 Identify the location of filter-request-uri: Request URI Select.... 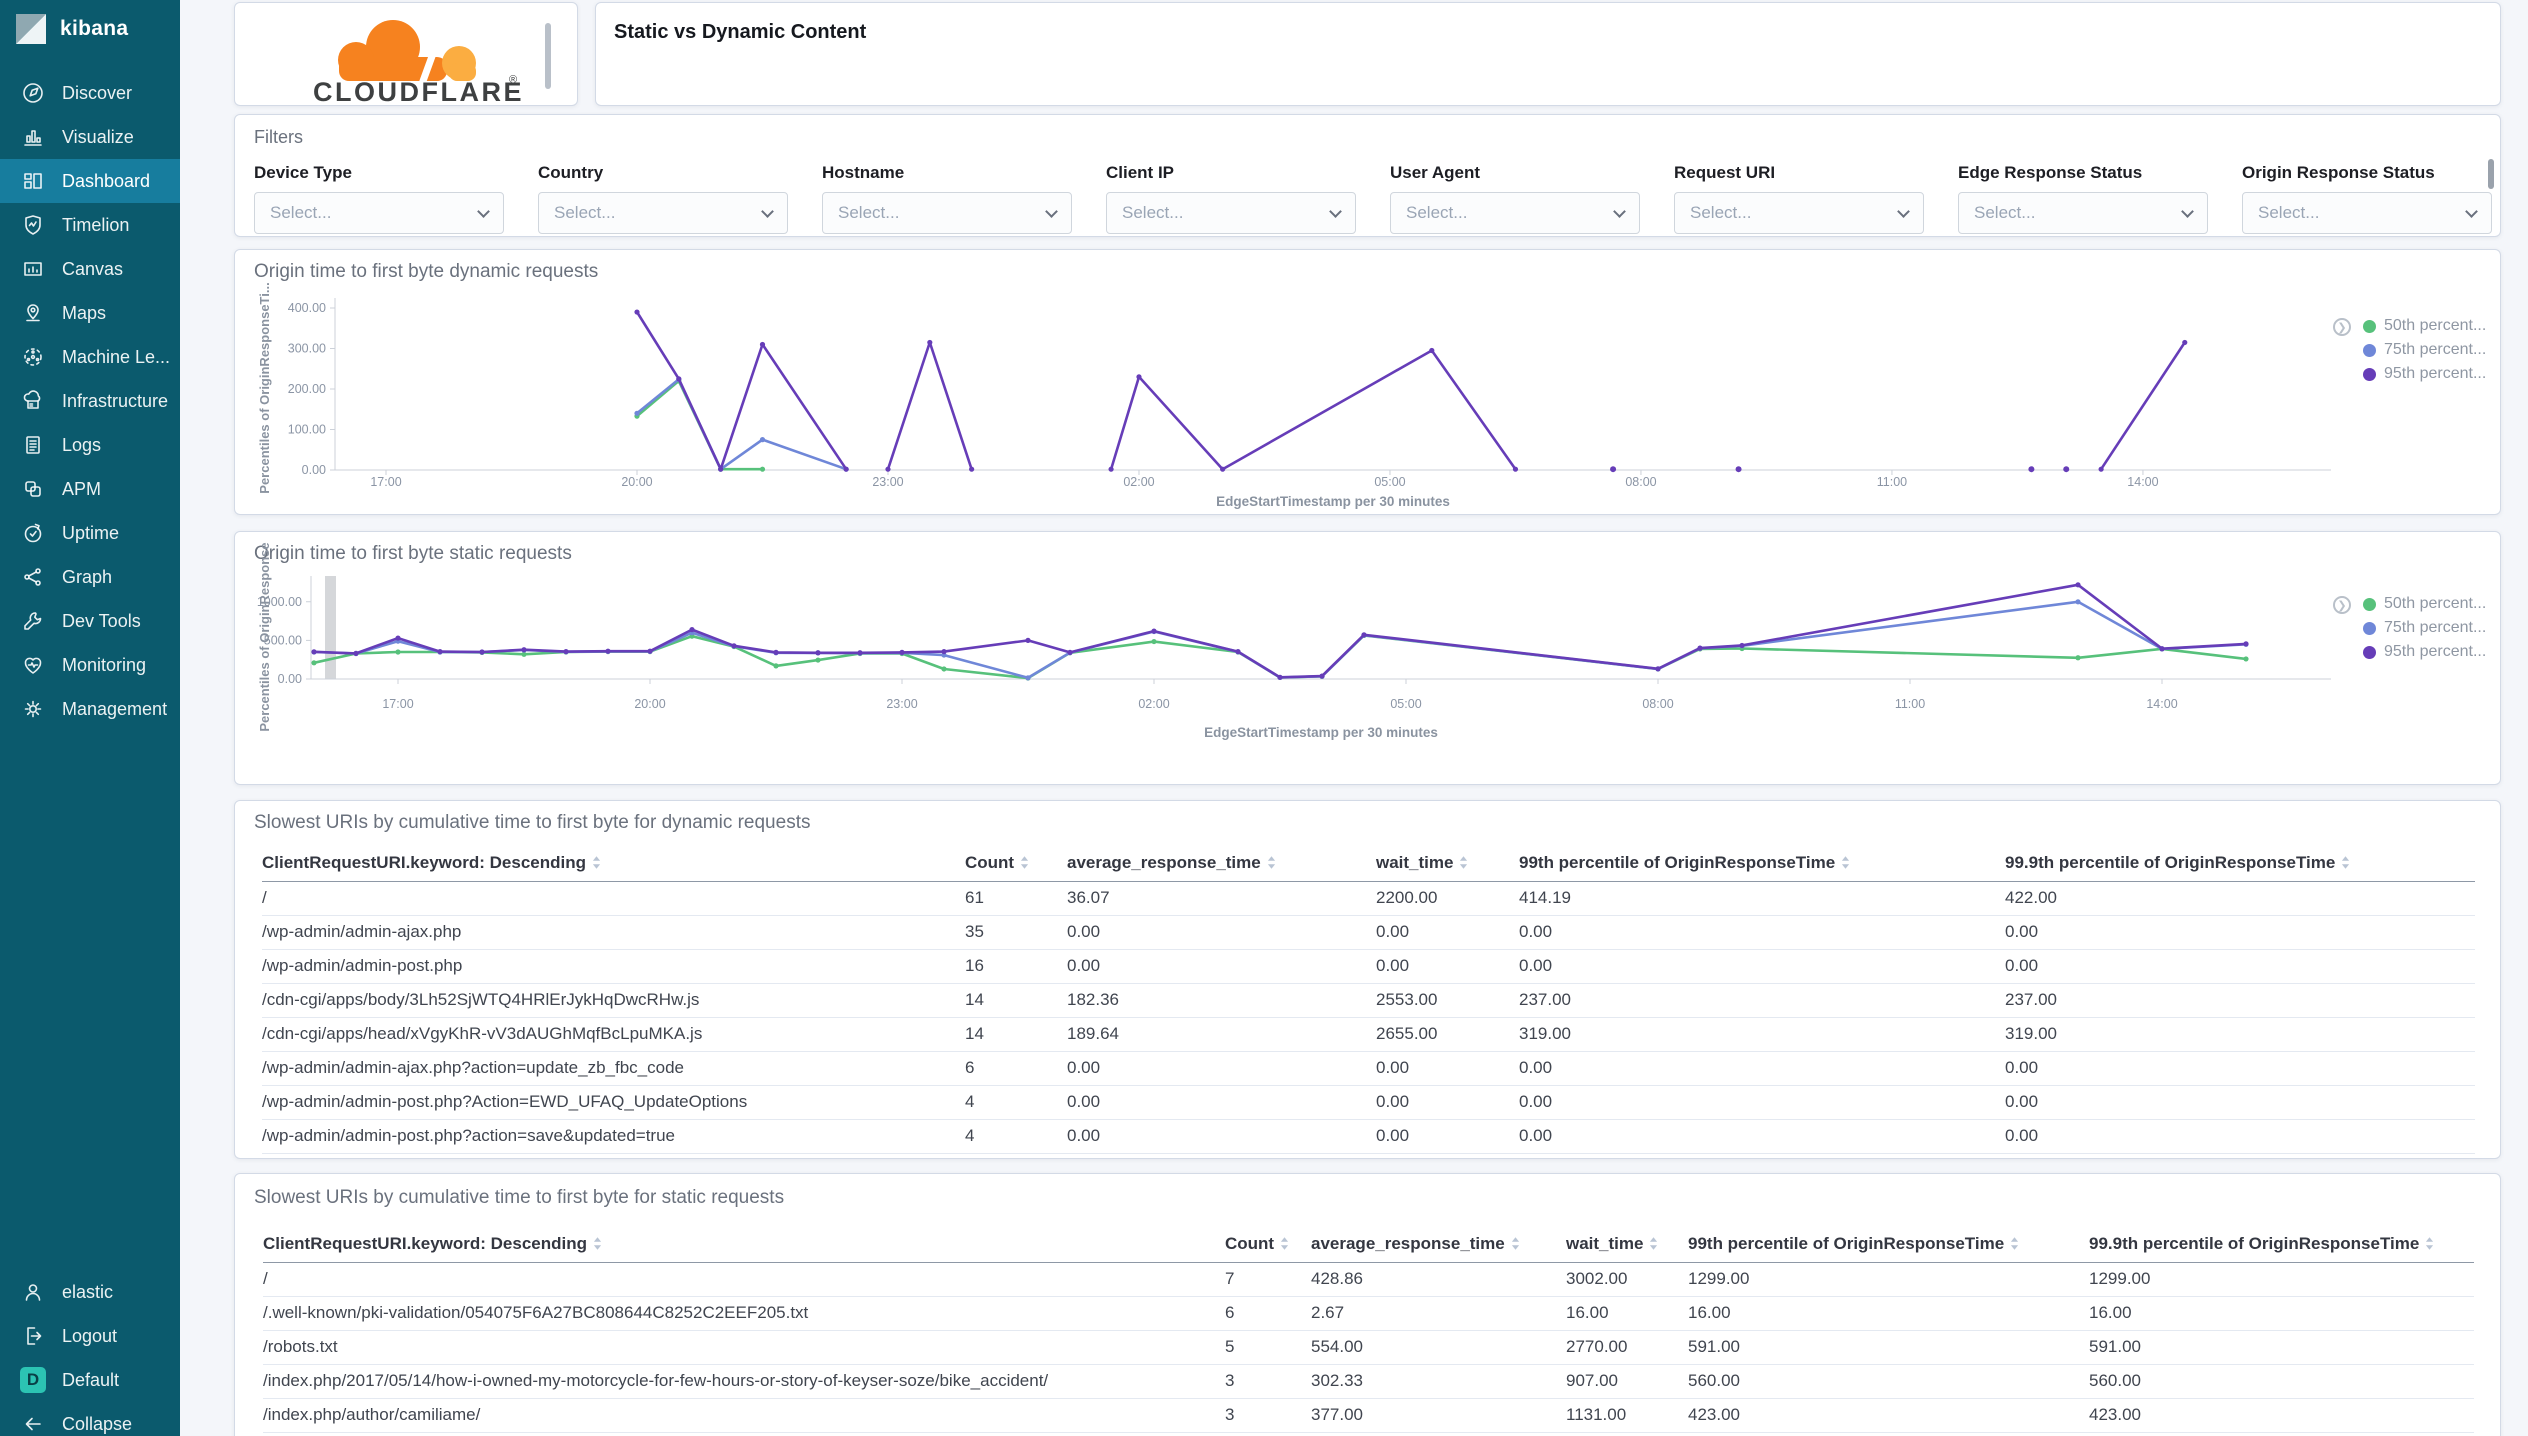
(1799, 198).